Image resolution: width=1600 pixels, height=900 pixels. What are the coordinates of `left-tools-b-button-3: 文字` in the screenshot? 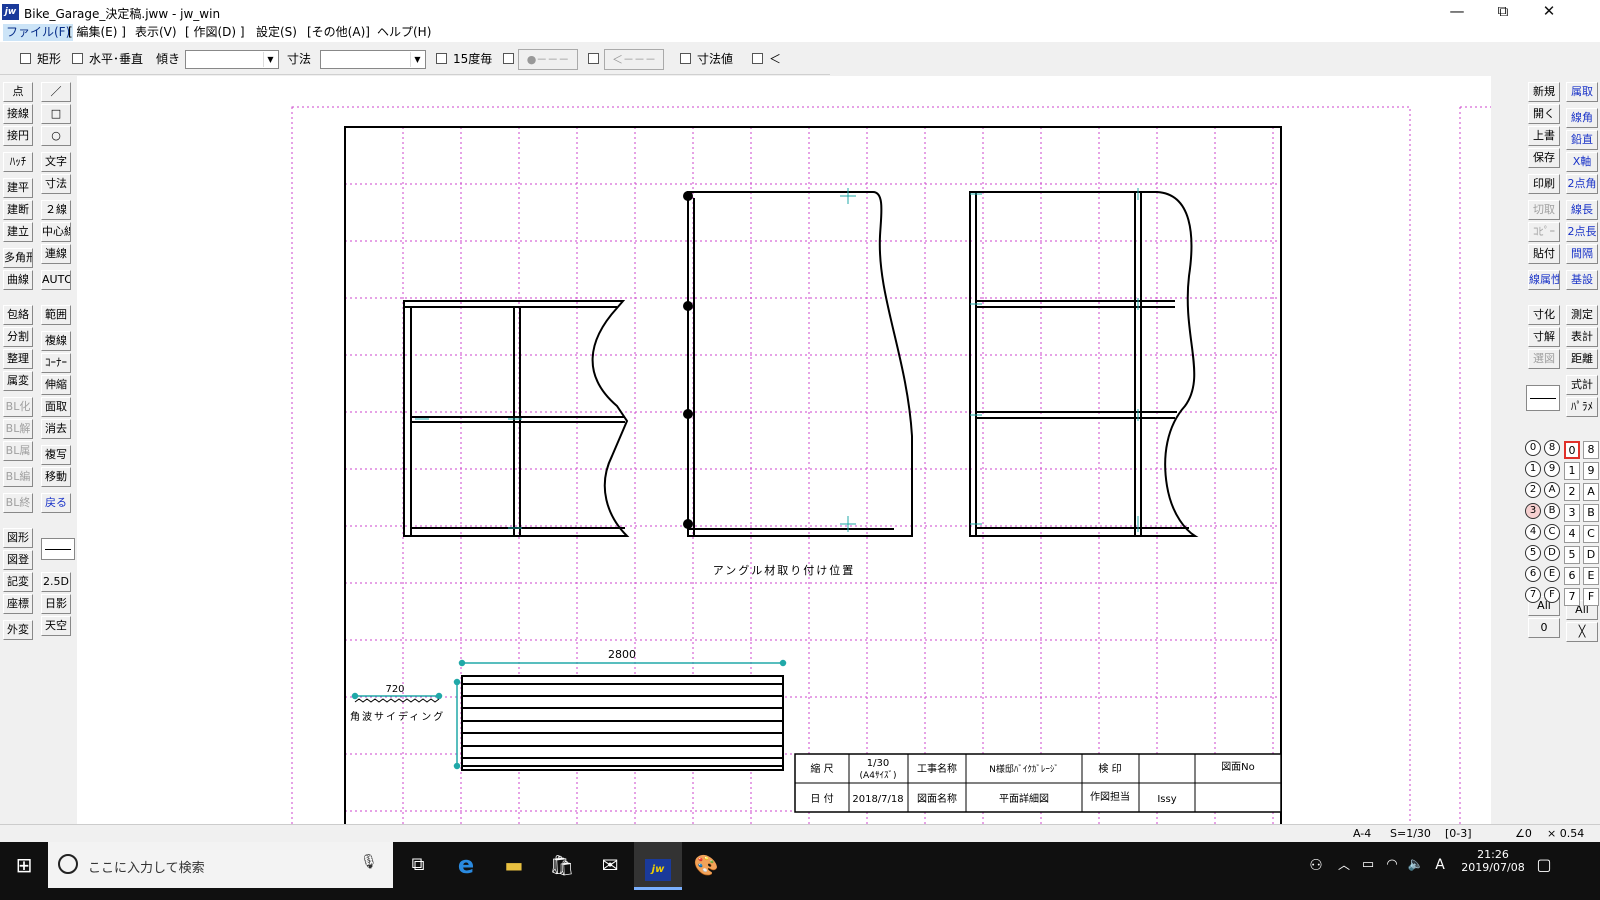 It's located at (56, 162).